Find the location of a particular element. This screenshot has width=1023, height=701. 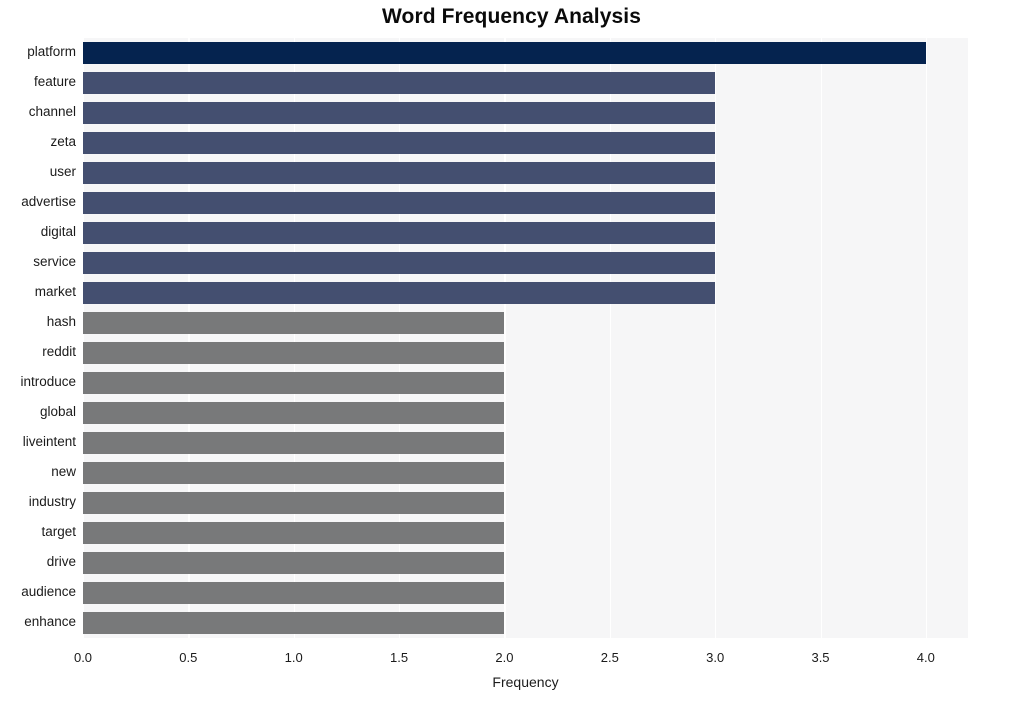

x-tick-label-3.5: 3.5 is located at coordinates (820, 657).